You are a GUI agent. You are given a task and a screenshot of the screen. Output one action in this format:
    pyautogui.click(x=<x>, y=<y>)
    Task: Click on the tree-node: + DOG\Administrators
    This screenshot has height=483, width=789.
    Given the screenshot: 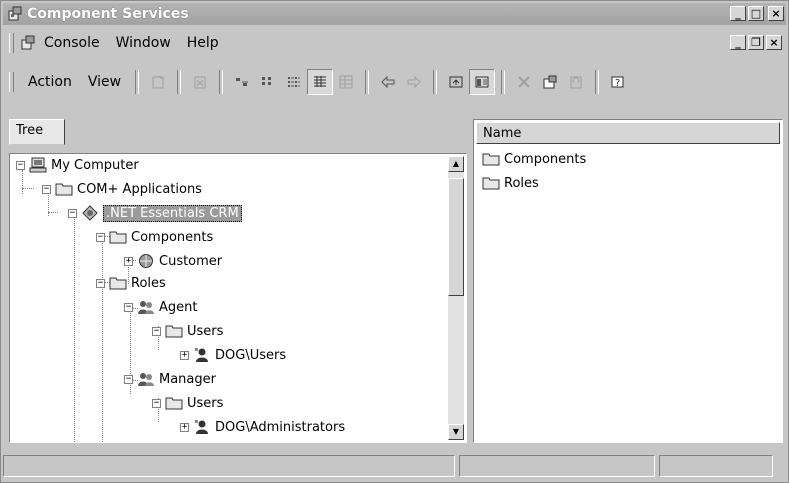 What is the action you would take?
    pyautogui.click(x=262, y=427)
    